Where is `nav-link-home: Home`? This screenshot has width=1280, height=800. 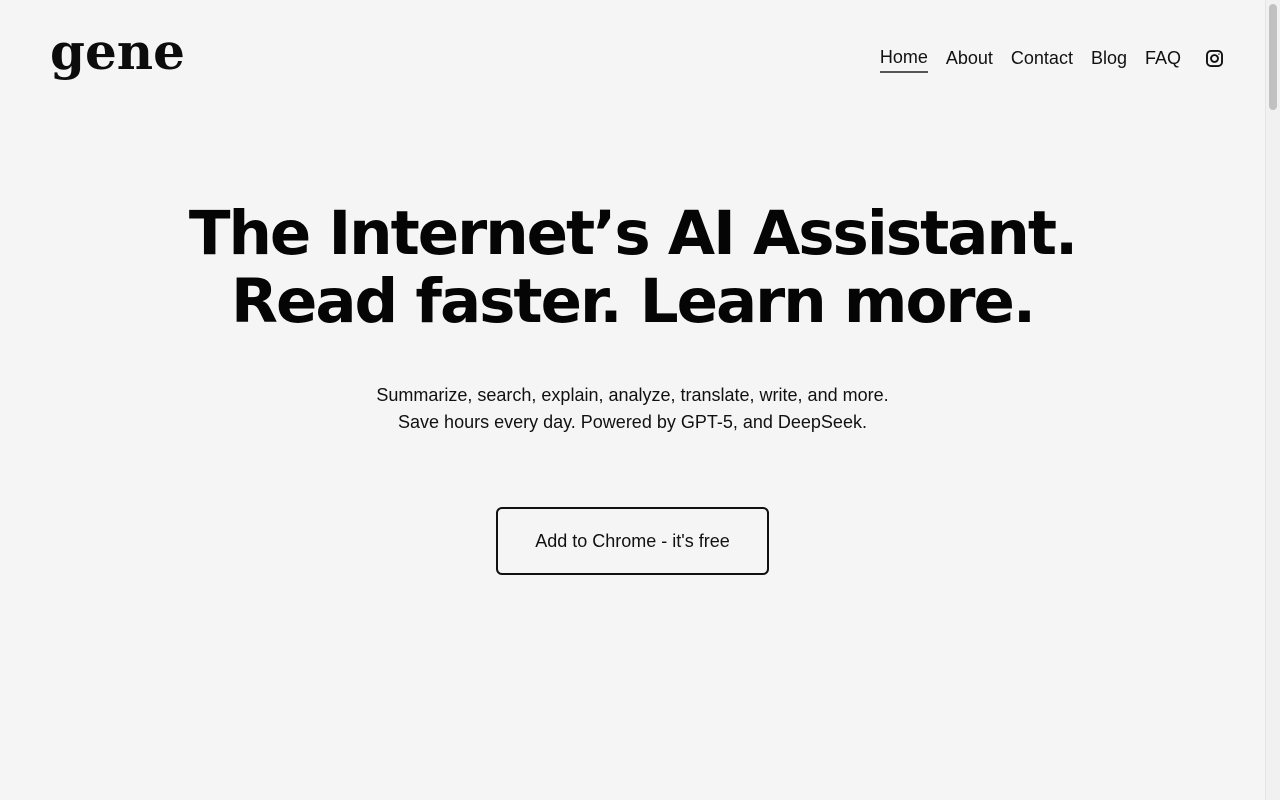 nav-link-home: Home is located at coordinates (903, 58).